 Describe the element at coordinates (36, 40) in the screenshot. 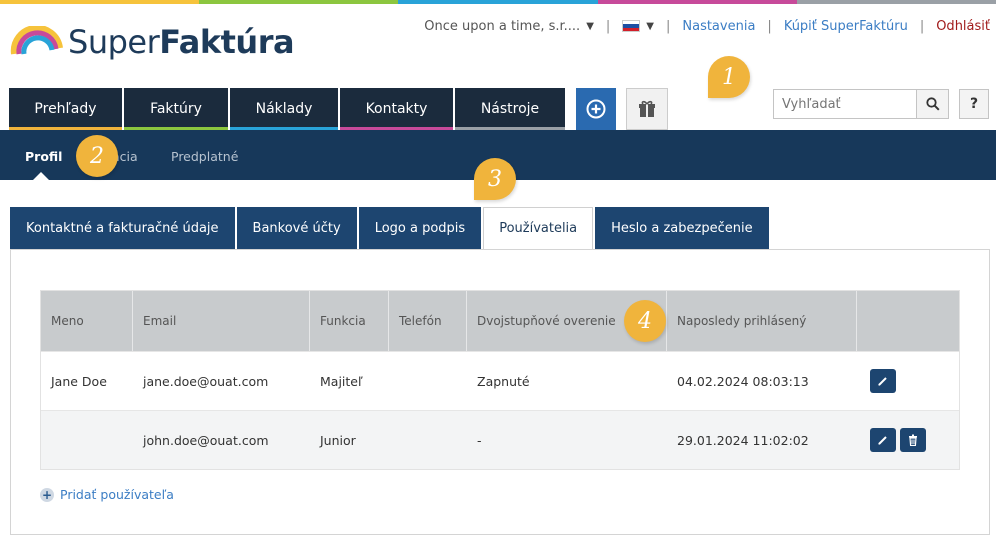

I see `logo-rainbow-icon` at that location.